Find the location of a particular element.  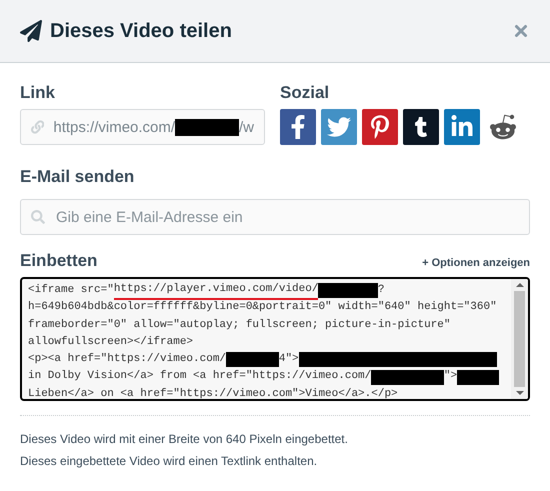

search-icon is located at coordinates (38, 217).